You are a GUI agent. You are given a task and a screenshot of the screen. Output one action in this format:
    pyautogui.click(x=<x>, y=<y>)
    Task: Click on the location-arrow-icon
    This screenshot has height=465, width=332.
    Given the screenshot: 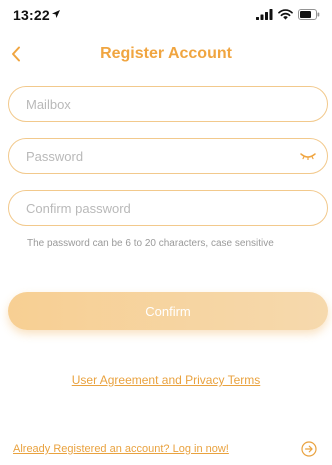 What is the action you would take?
    pyautogui.click(x=56, y=14)
    